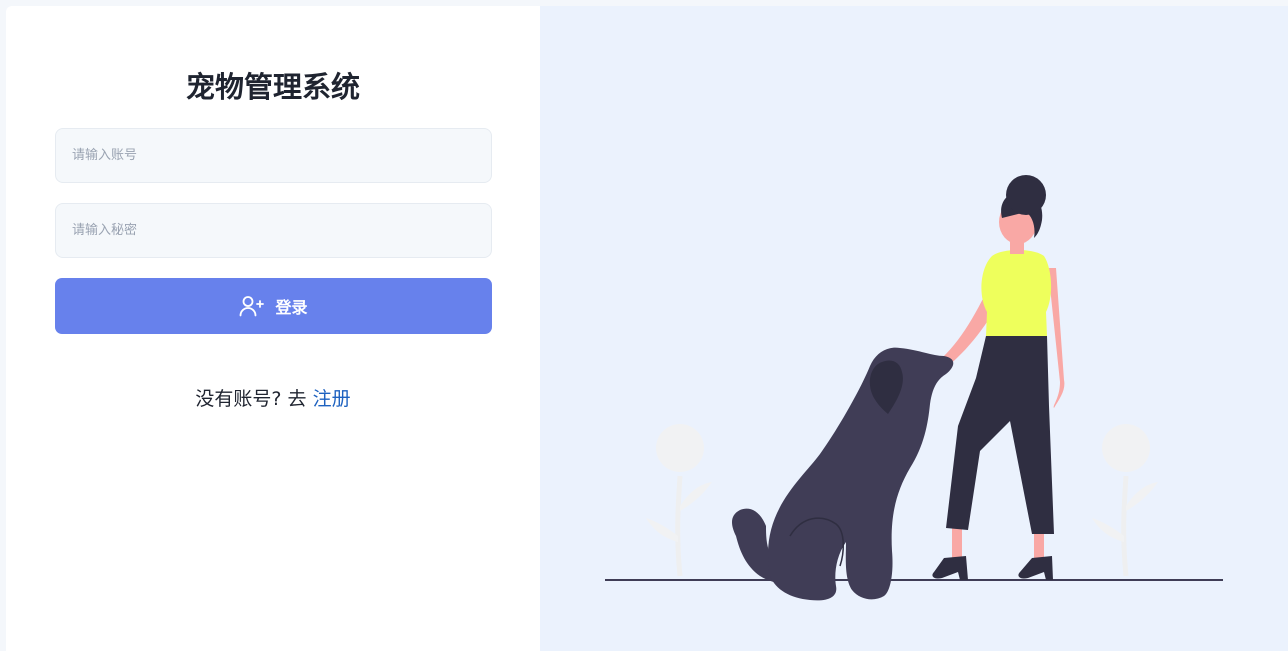 The image size is (1288, 651). I want to click on user-plus-icon, so click(252, 306).